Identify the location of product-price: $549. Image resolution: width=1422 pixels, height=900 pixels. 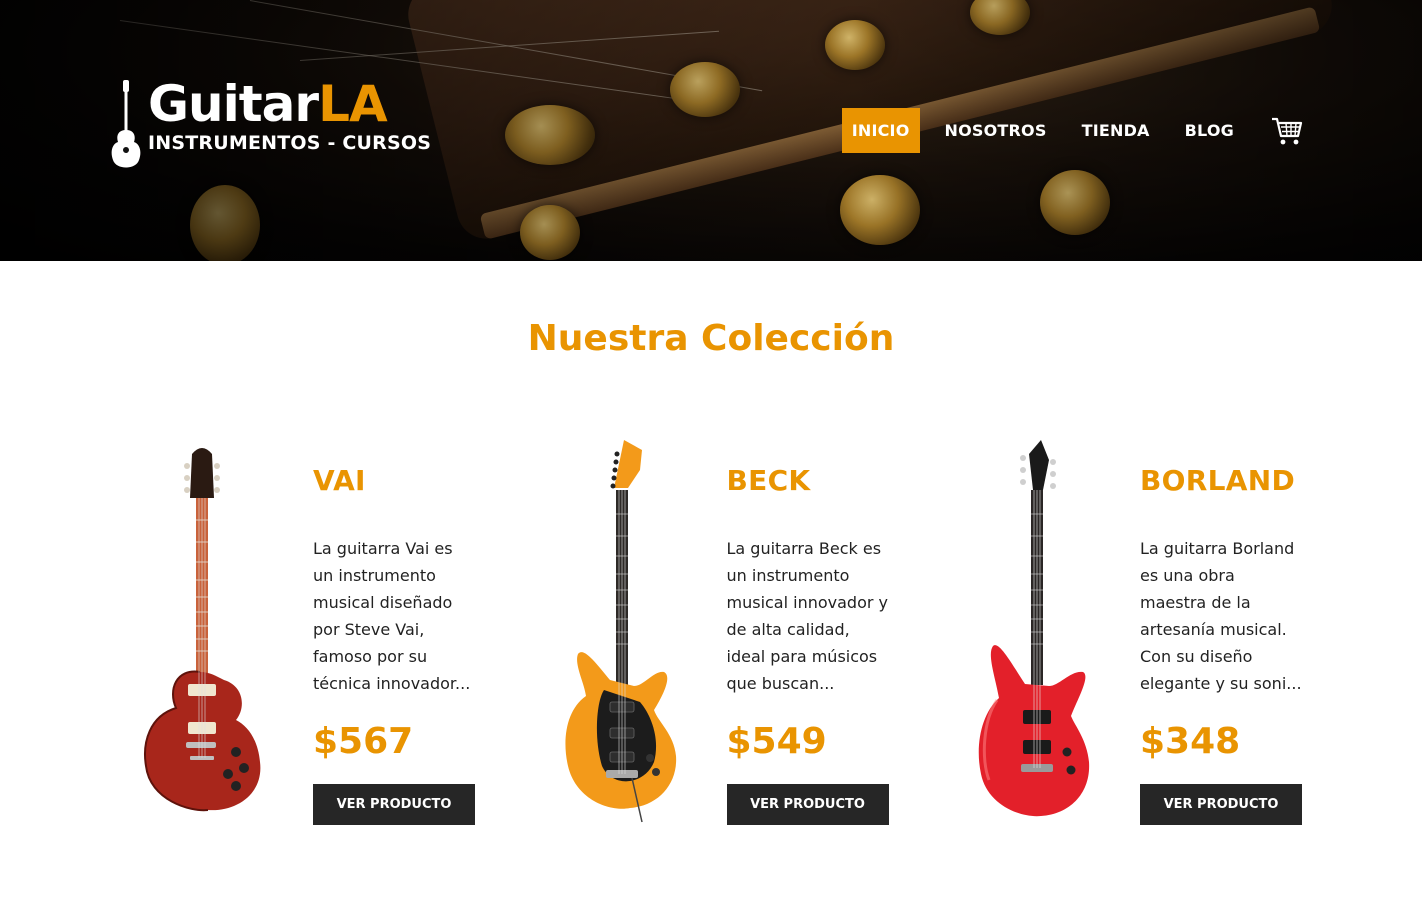
(776, 741).